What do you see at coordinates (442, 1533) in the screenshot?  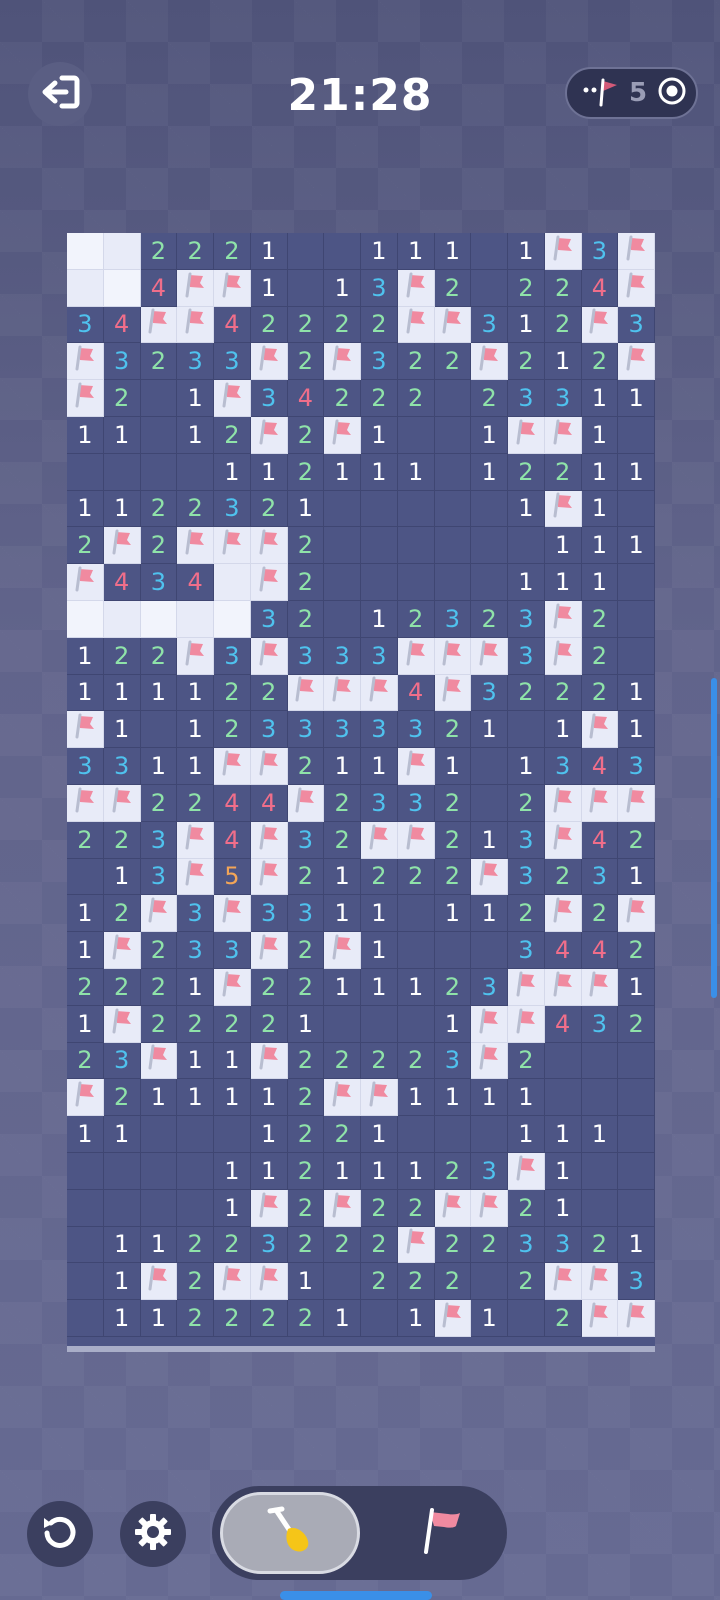 I see `flag-mode-button` at bounding box center [442, 1533].